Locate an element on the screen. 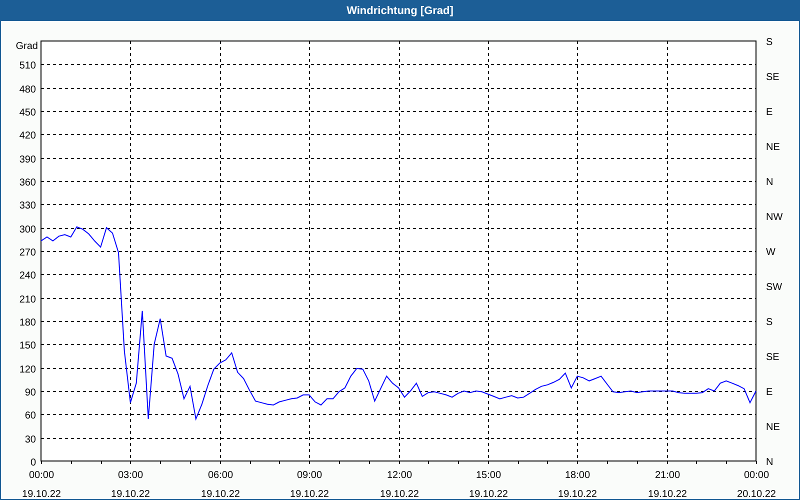 This screenshot has width=800, height=500. axis-tick-label: 30 is located at coordinates (30, 440).